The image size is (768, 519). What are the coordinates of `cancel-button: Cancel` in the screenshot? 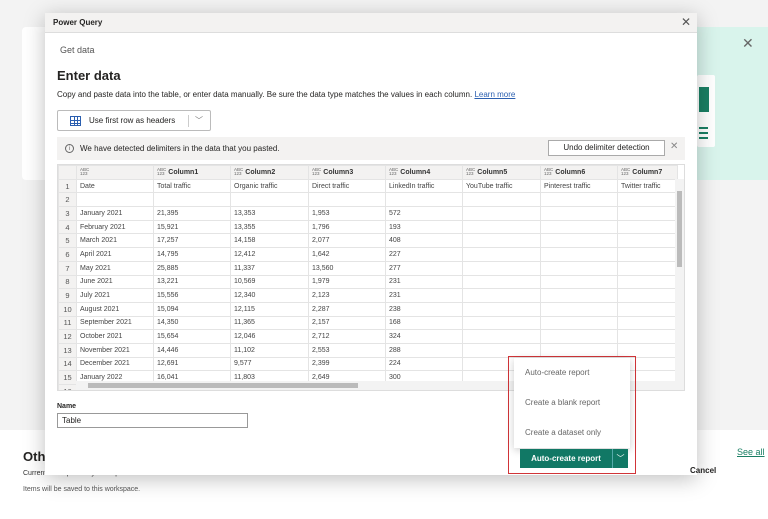 It's located at (703, 470).